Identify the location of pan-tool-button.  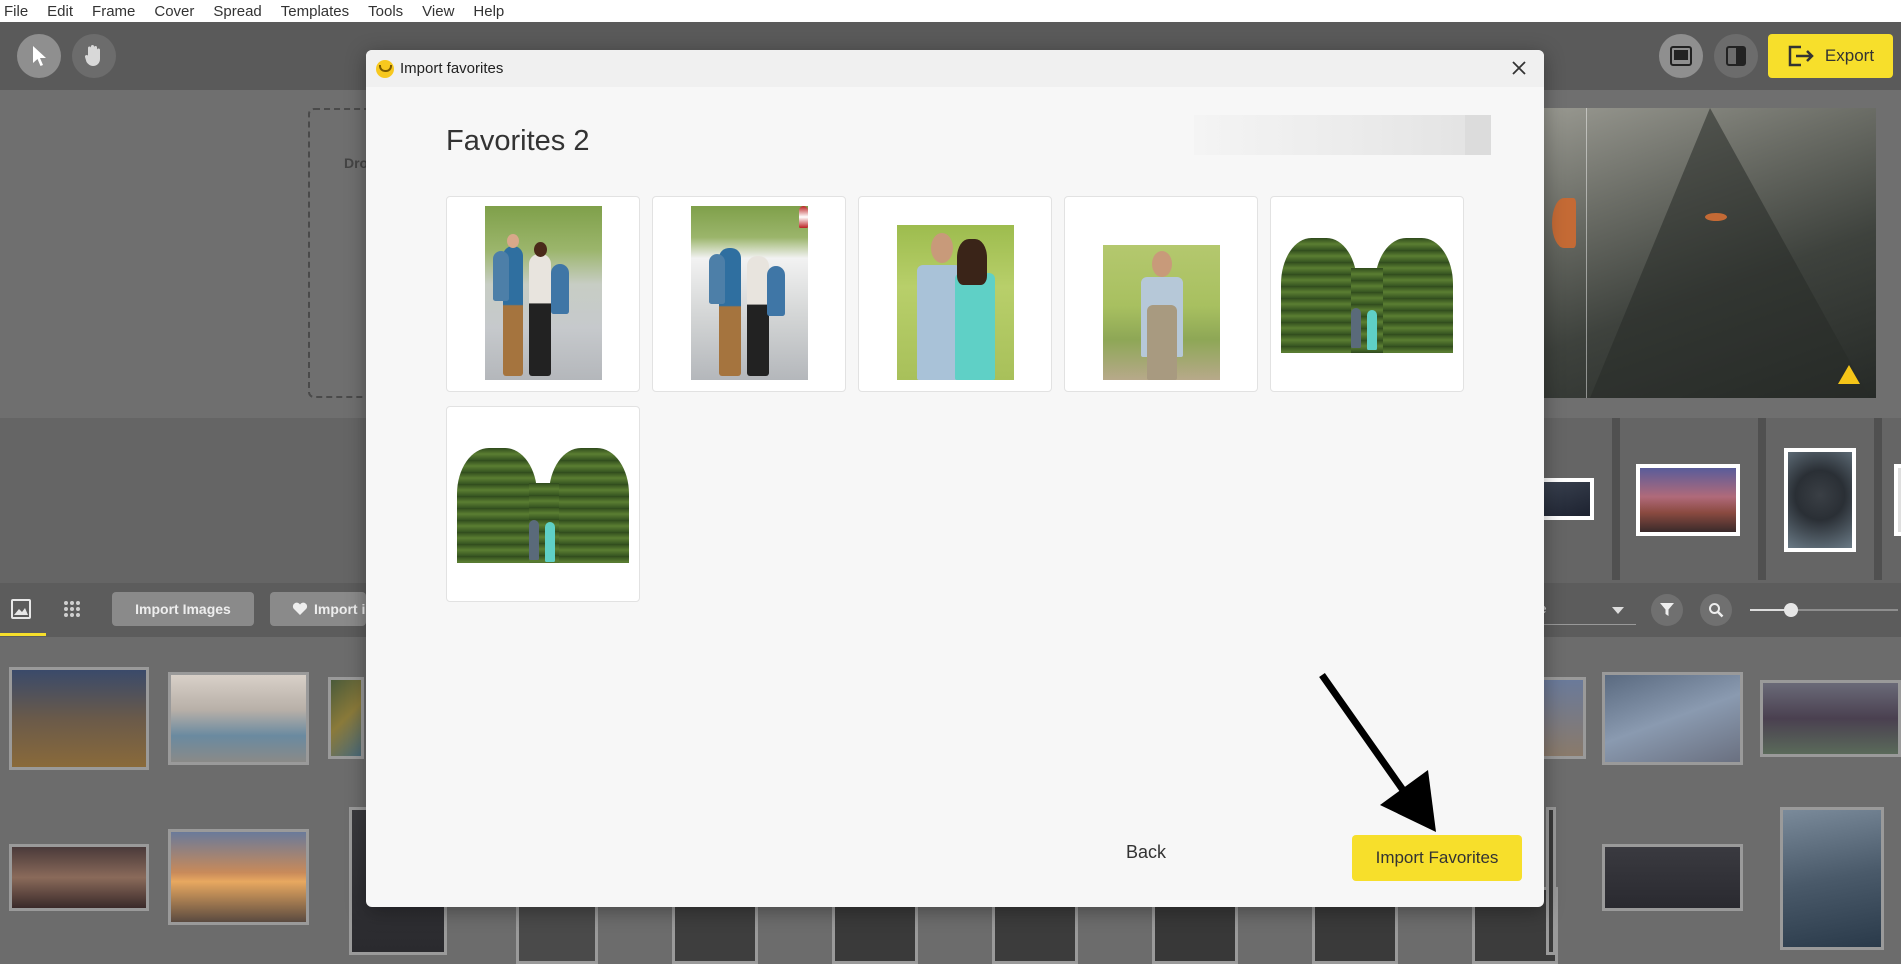
(94, 56).